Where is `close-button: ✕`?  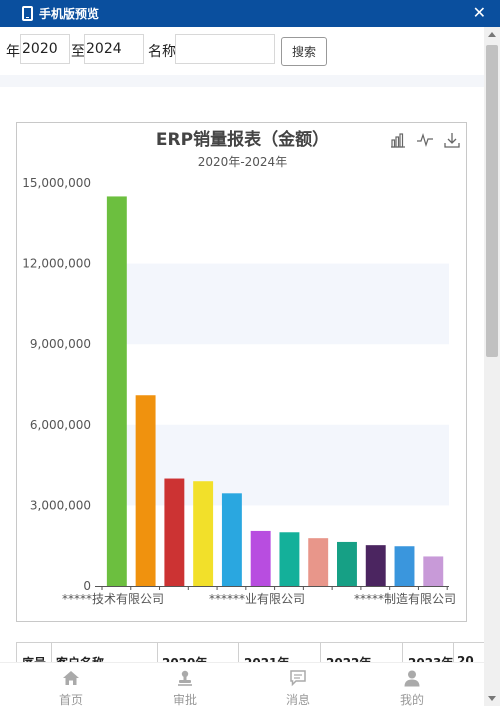
close-button: ✕ is located at coordinates (479, 13).